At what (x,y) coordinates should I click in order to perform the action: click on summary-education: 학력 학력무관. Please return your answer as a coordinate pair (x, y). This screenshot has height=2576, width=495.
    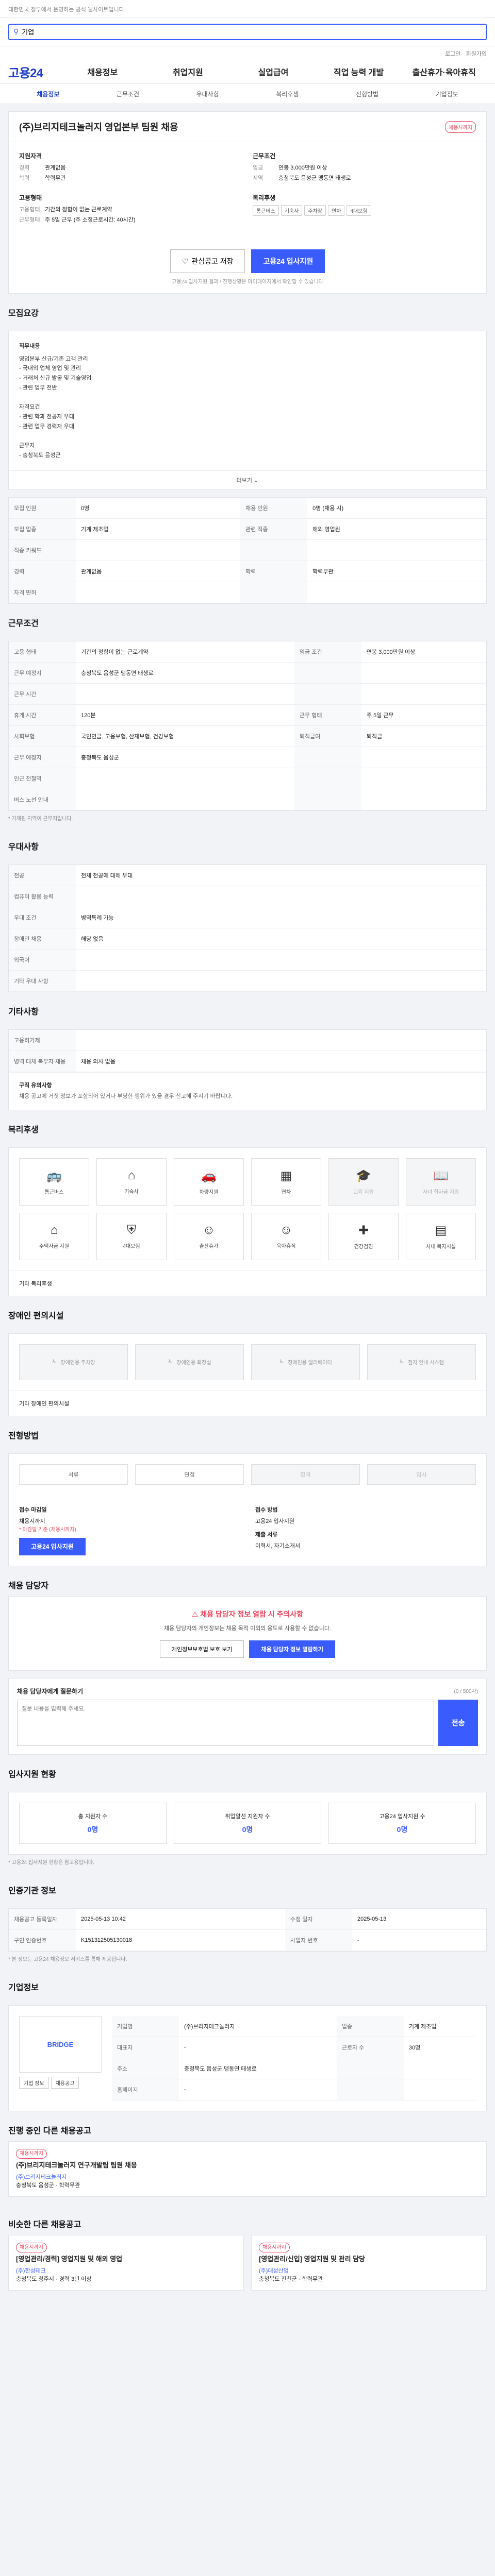
    Looking at the image, I should click on (130, 178).